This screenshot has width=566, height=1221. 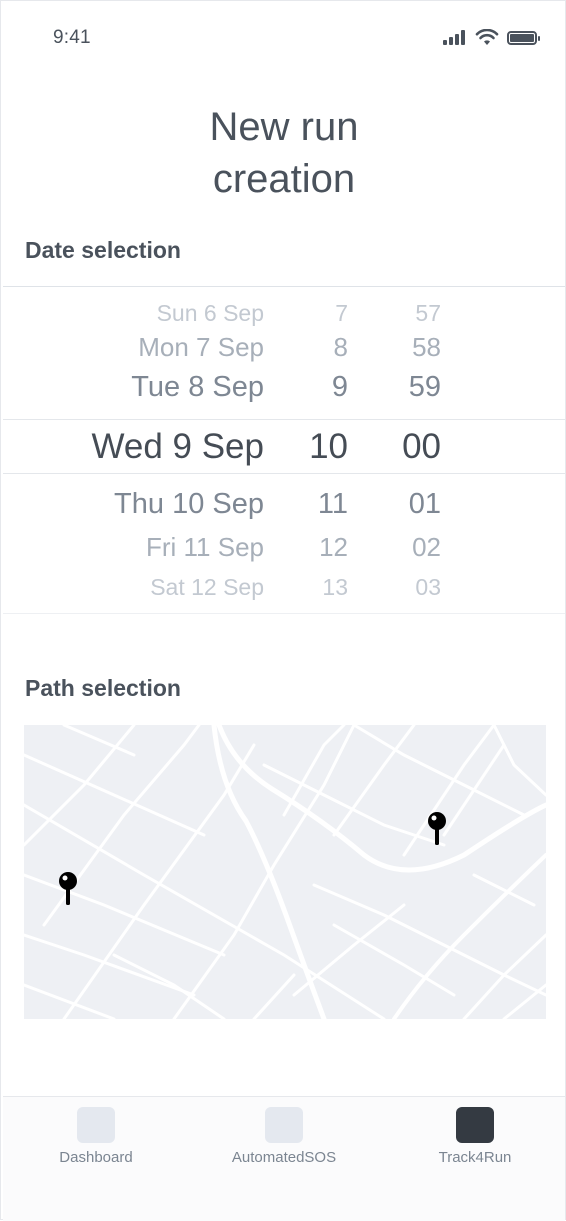 What do you see at coordinates (201, 347) in the screenshot?
I see `picker-date-option: Mon 7 Sep` at bounding box center [201, 347].